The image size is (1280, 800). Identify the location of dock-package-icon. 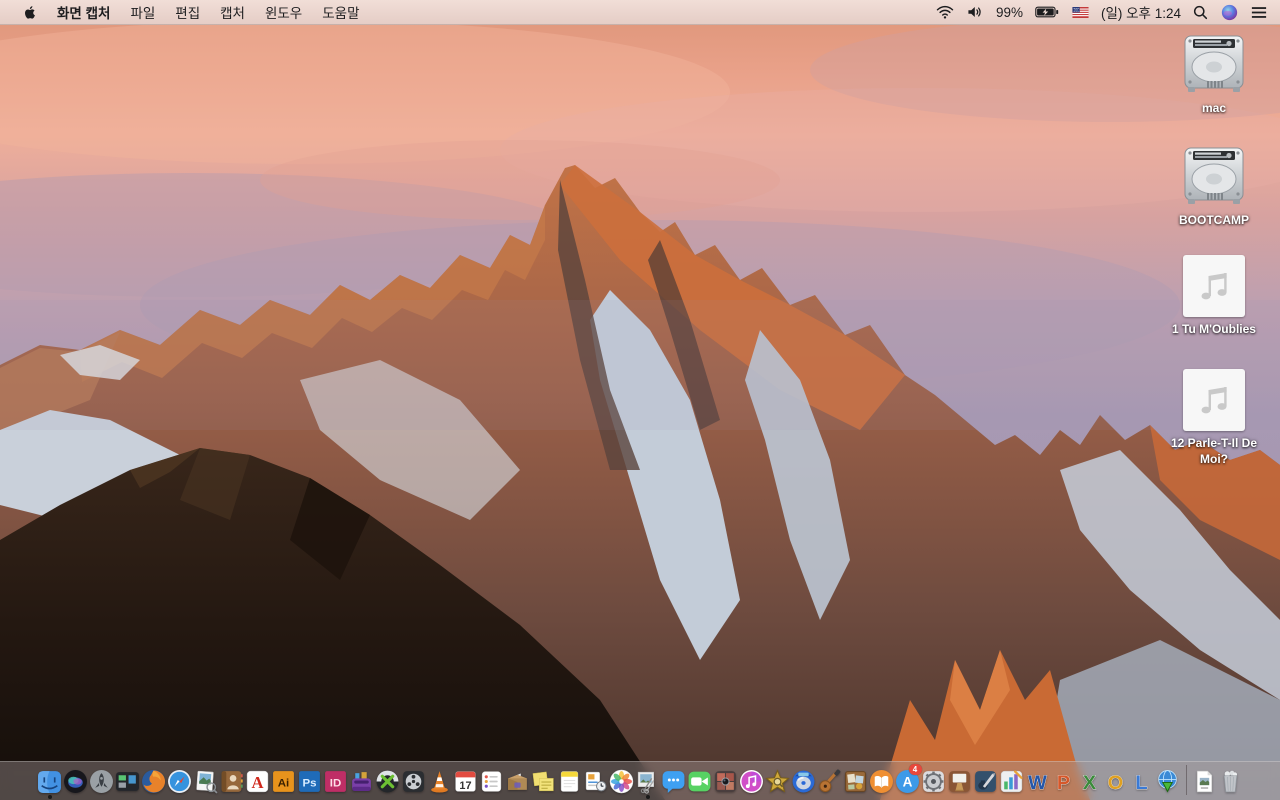
(518, 781).